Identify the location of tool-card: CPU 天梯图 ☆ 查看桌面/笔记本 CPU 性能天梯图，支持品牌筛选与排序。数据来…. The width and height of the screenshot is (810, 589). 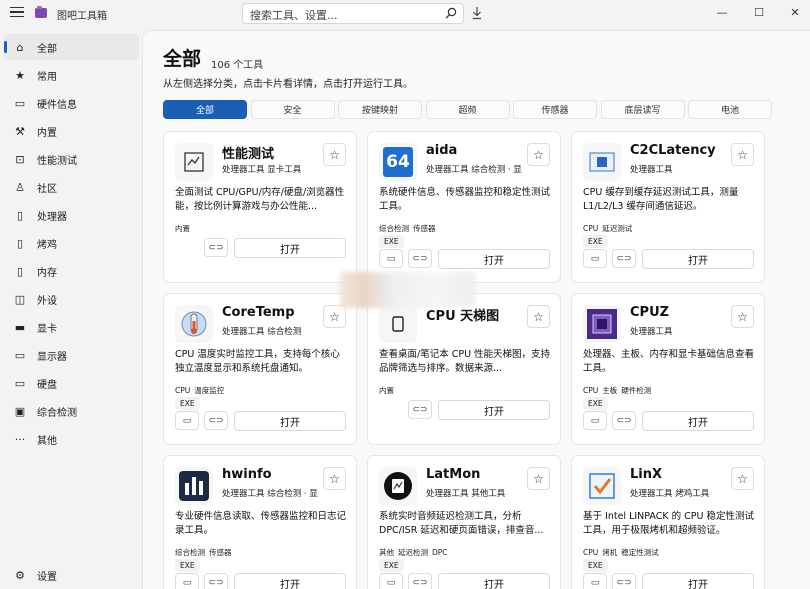
(464, 369).